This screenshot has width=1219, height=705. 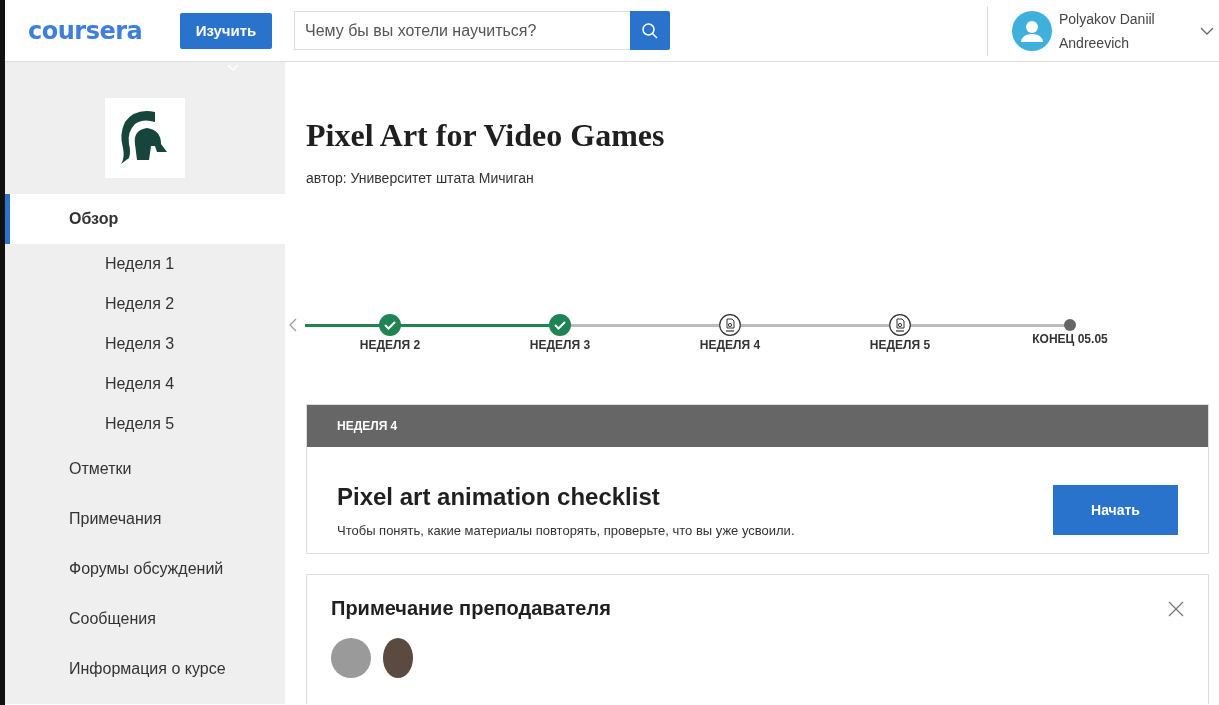 What do you see at coordinates (499, 496) in the screenshot?
I see `item-title: Pixel art animation checklist` at bounding box center [499, 496].